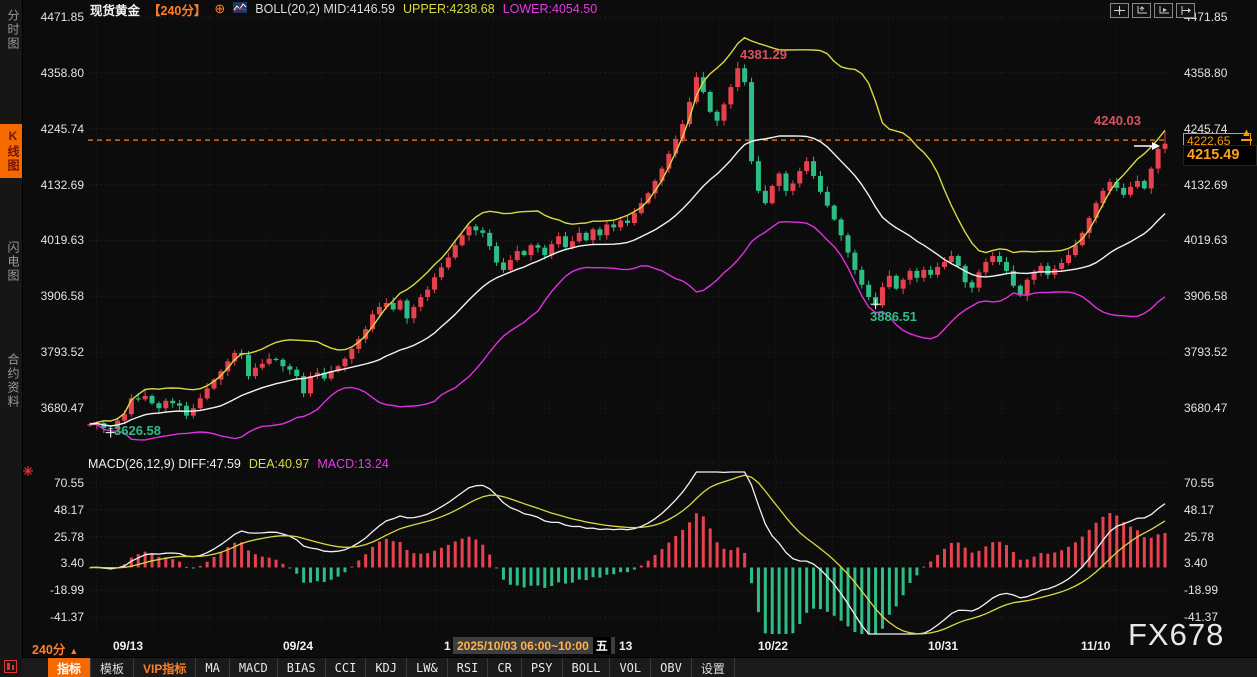 The height and width of the screenshot is (677, 1257). I want to click on sidebar-tab-4: 合约资料, so click(11, 381).